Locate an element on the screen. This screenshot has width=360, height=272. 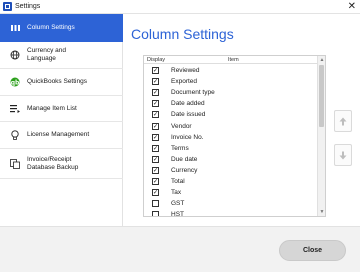
title-bar: Settings ✕ is located at coordinates (180, 7).